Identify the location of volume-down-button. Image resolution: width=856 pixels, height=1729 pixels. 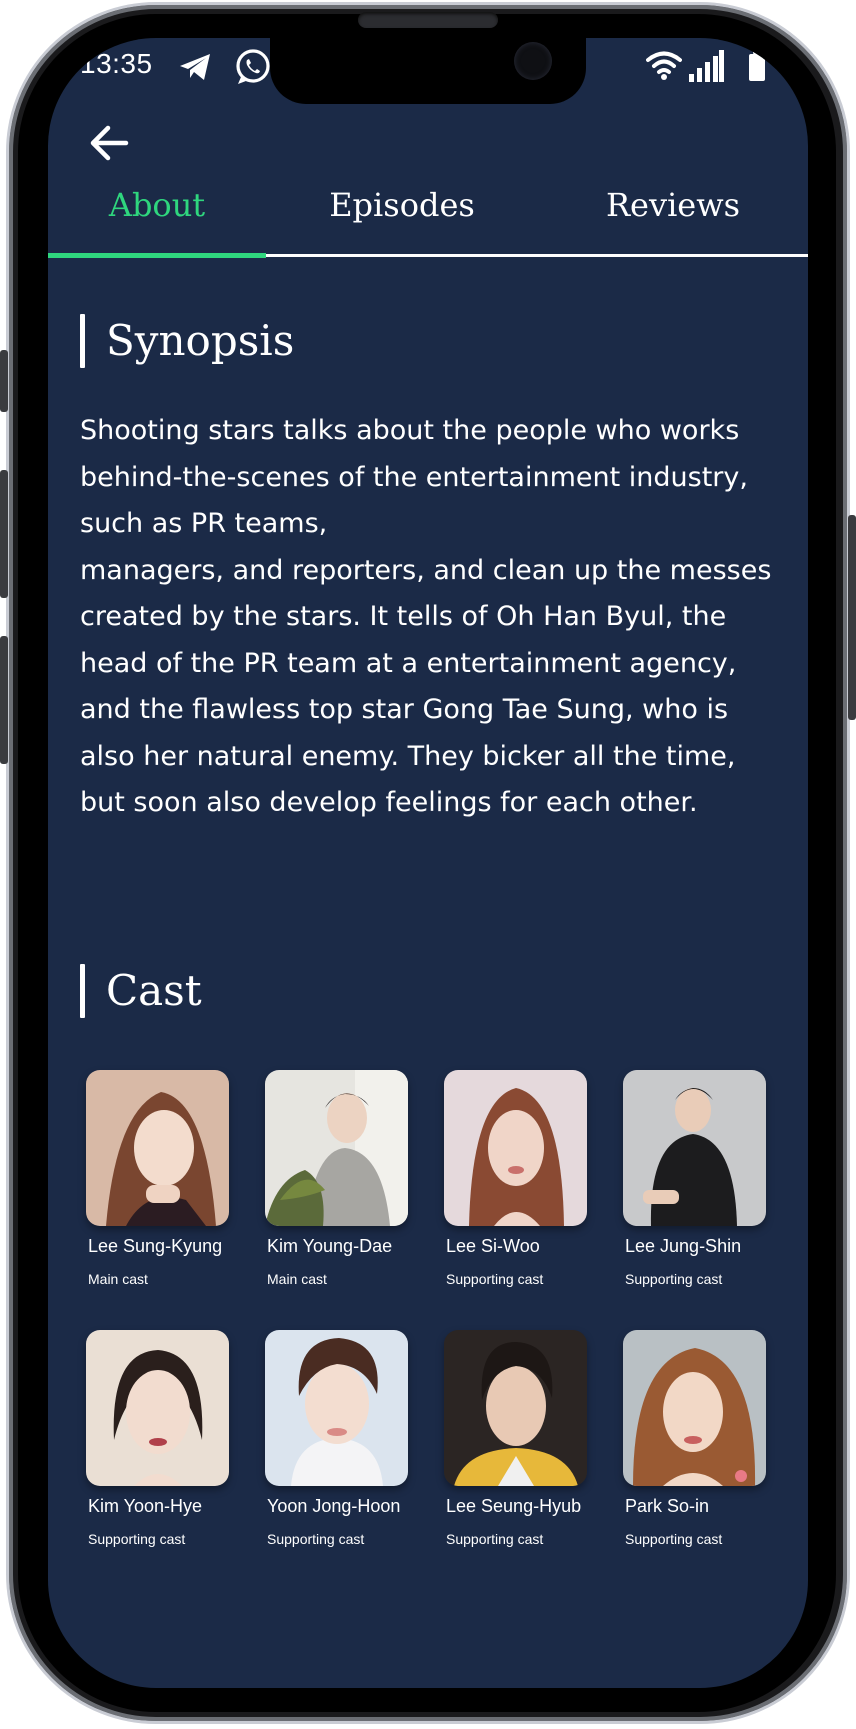
(4, 700).